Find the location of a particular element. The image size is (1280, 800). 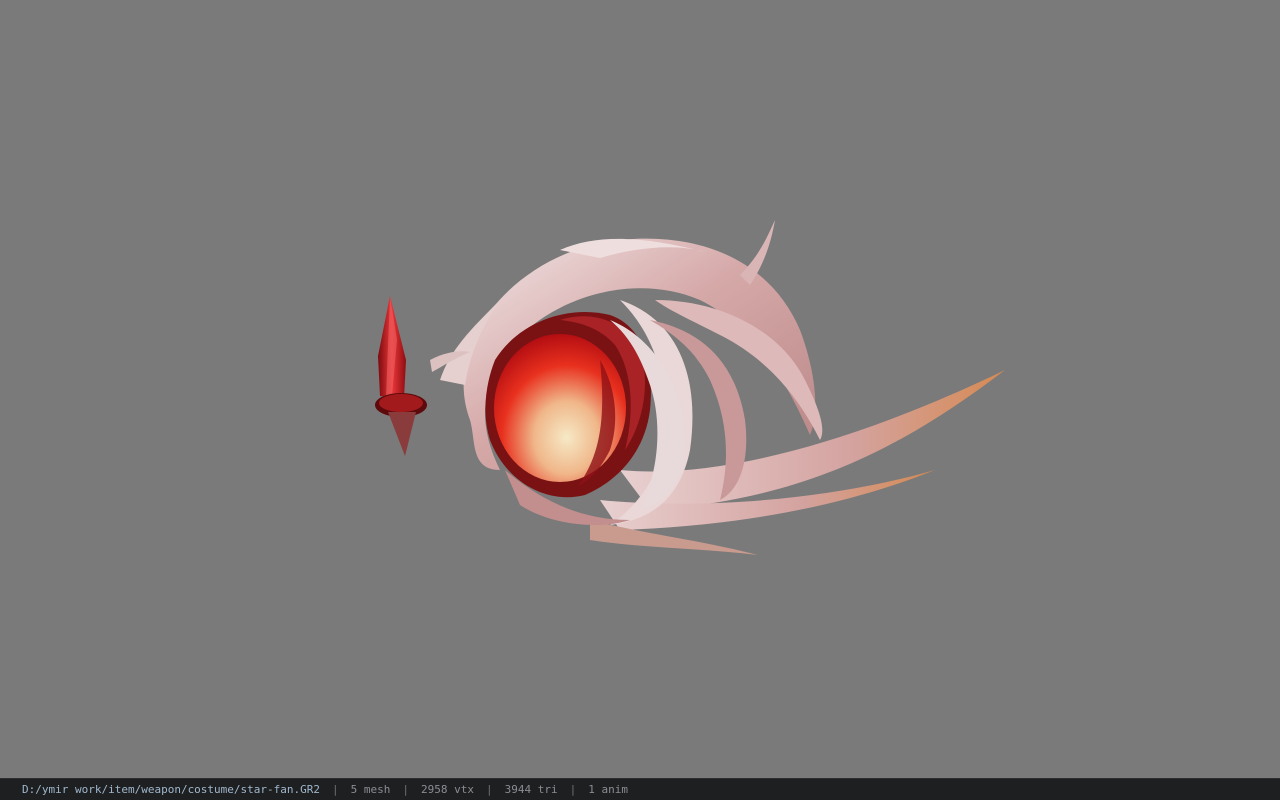

vertex-count-label: 2958 vtx is located at coordinates (447, 789).